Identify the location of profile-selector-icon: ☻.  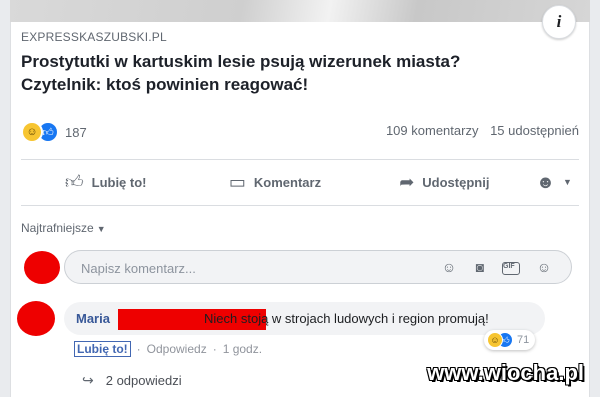
(545, 181).